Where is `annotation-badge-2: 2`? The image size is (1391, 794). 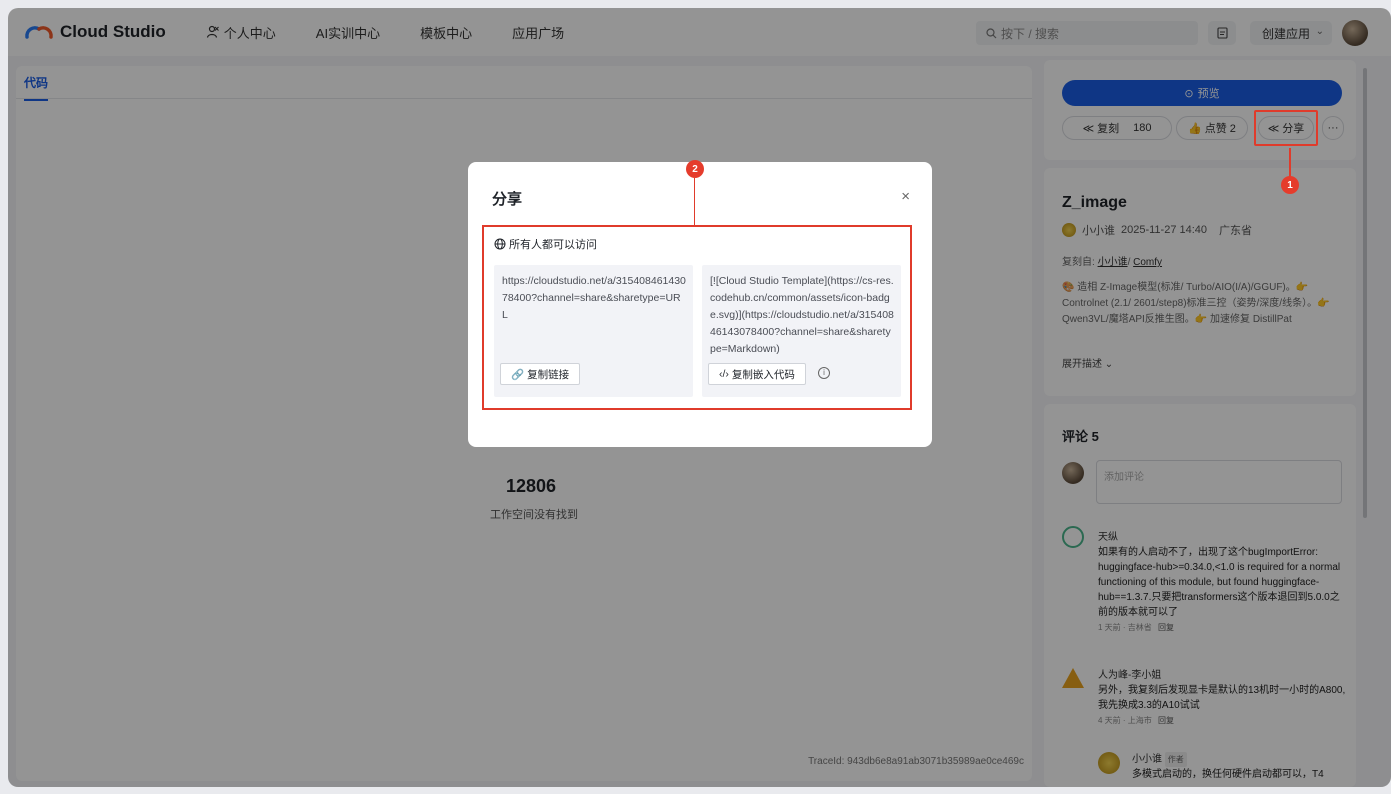
annotation-badge-2: 2 is located at coordinates (695, 169).